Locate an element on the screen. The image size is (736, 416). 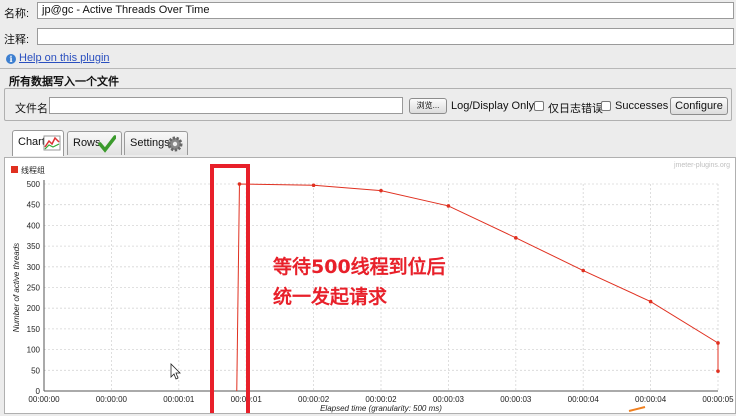
chart-icon is located at coordinates (52, 143).